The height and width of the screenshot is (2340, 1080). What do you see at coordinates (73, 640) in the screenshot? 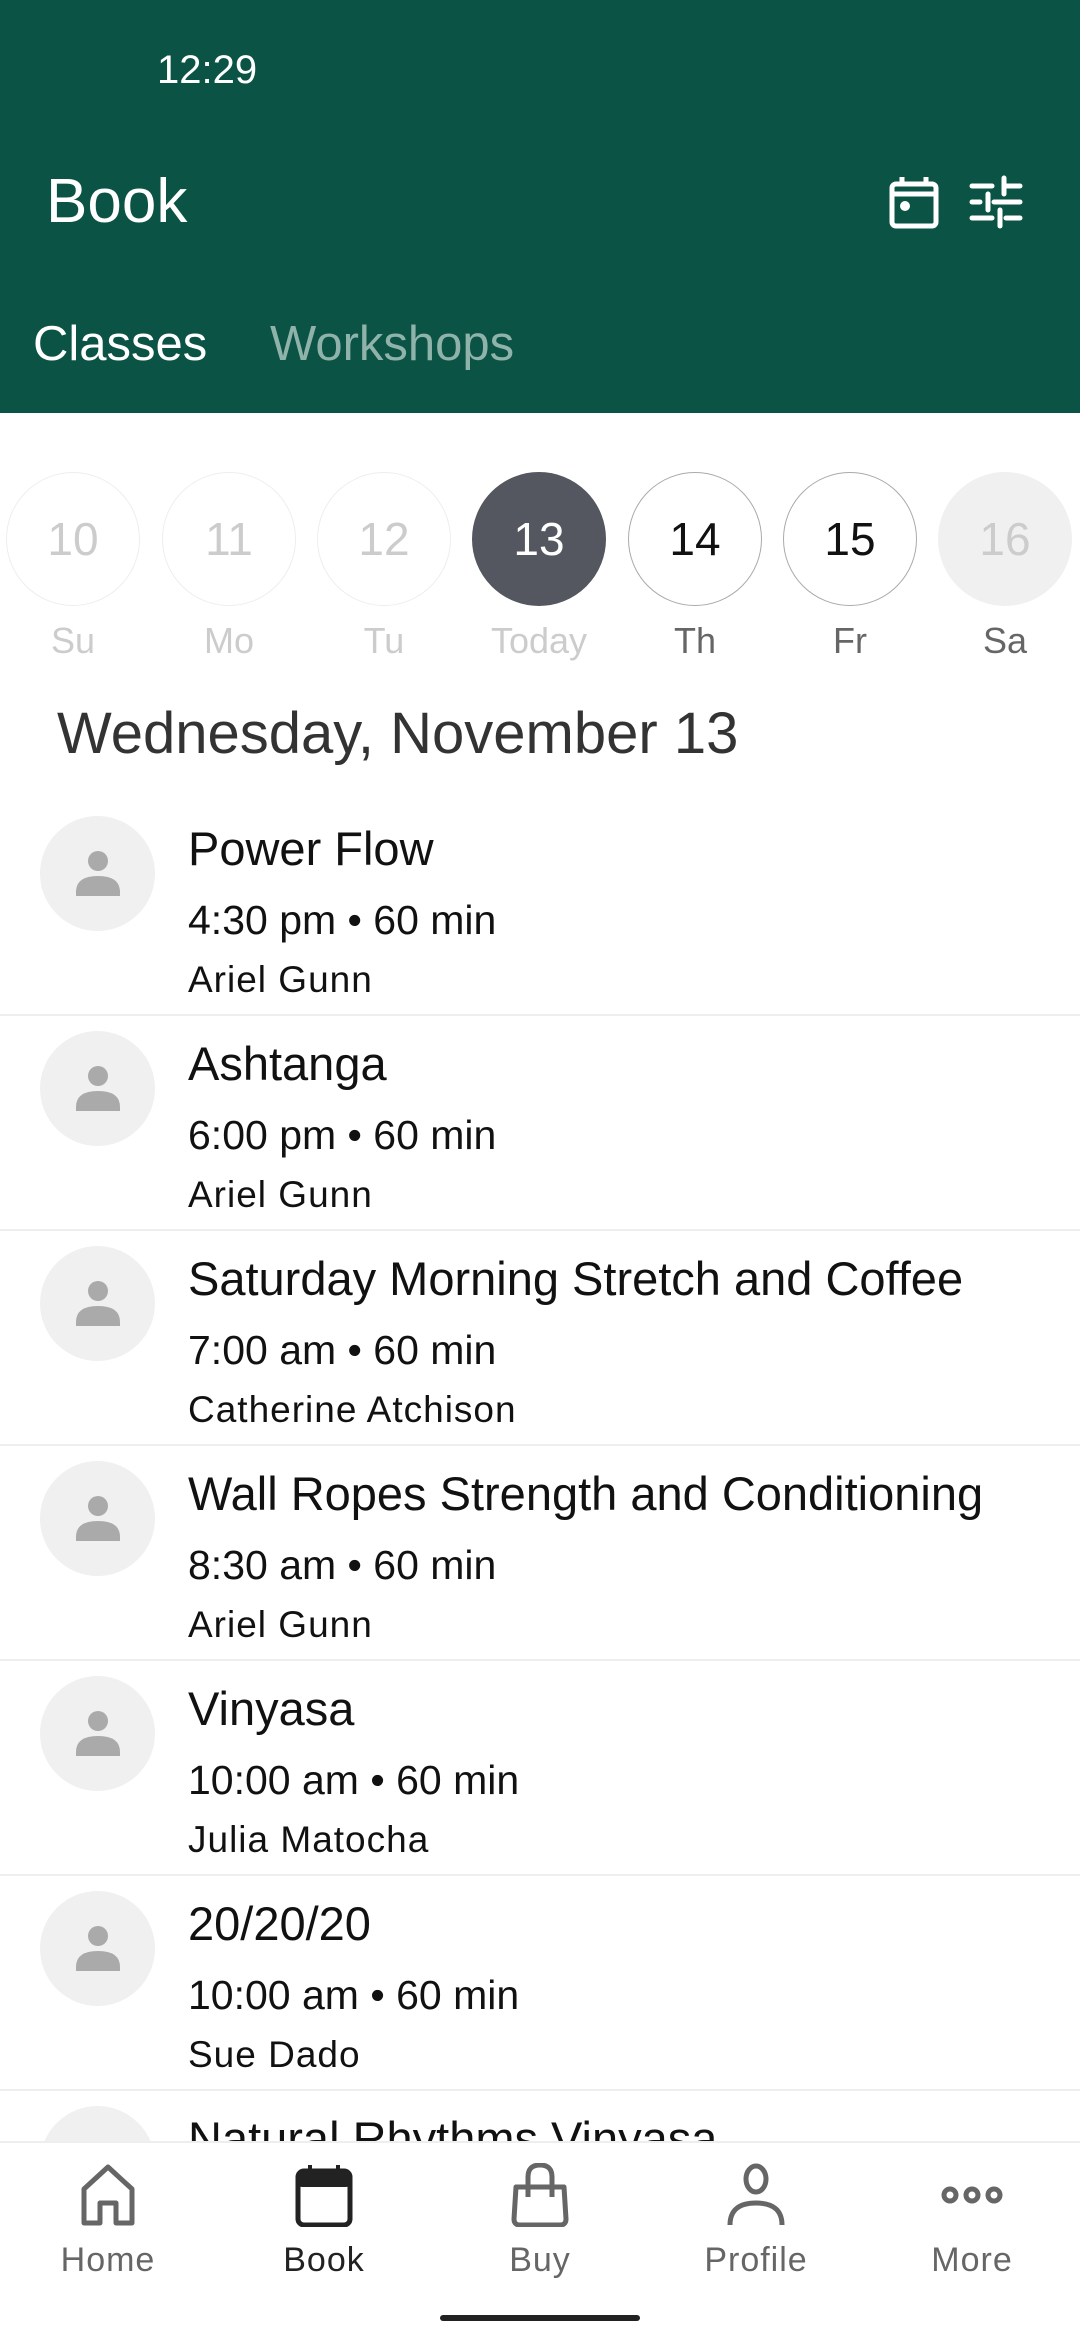
I see `date-label: Su` at bounding box center [73, 640].